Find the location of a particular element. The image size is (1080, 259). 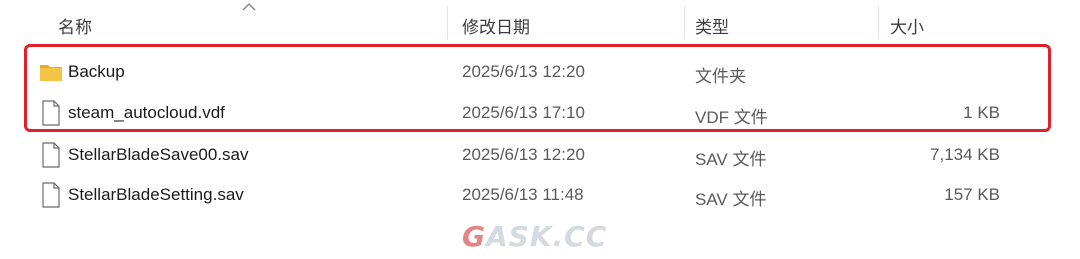

column-header-size: 大小 is located at coordinates (907, 25).